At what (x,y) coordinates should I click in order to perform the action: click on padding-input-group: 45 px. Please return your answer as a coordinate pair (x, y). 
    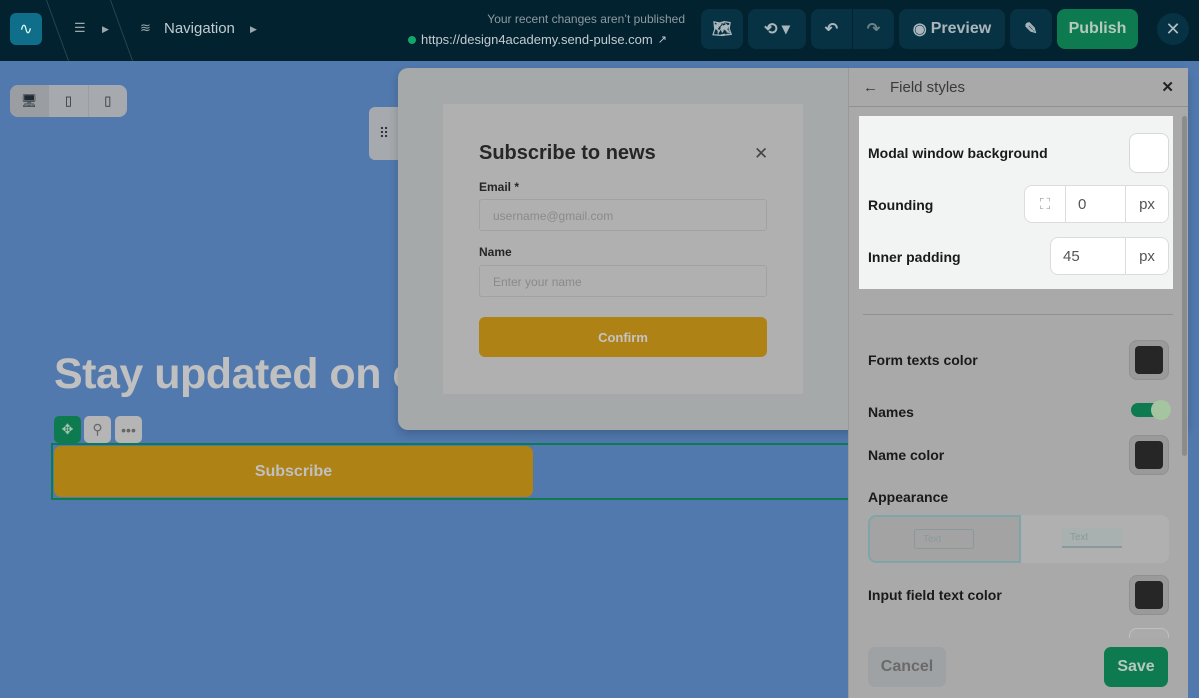
    Looking at the image, I should click on (1109, 256).